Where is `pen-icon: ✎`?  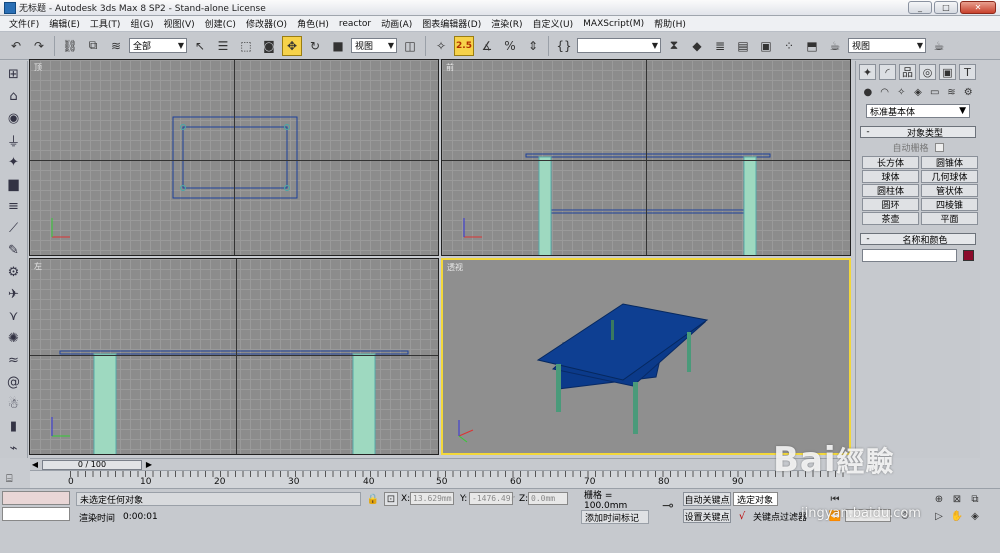
pen-icon: ✎ is located at coordinates (14, 250).